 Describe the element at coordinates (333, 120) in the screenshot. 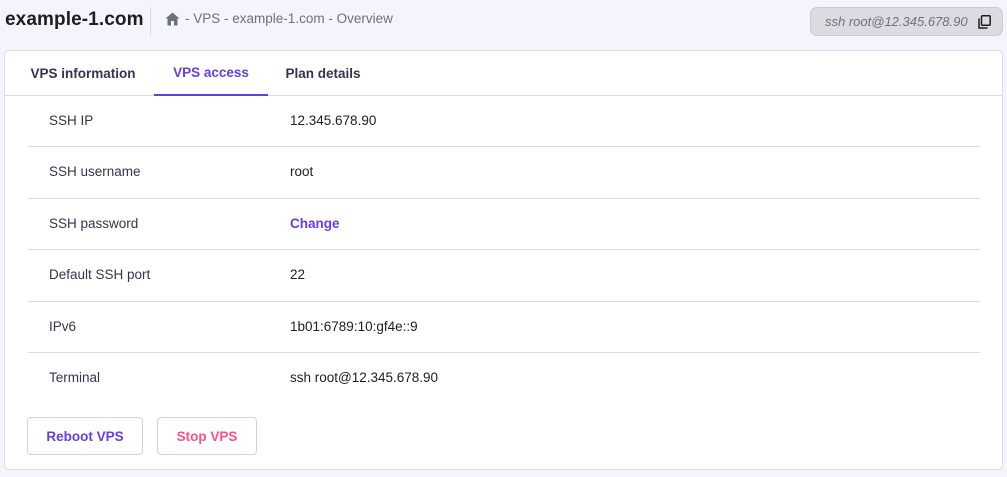

I see `row-value: 12.345.678.90` at that location.